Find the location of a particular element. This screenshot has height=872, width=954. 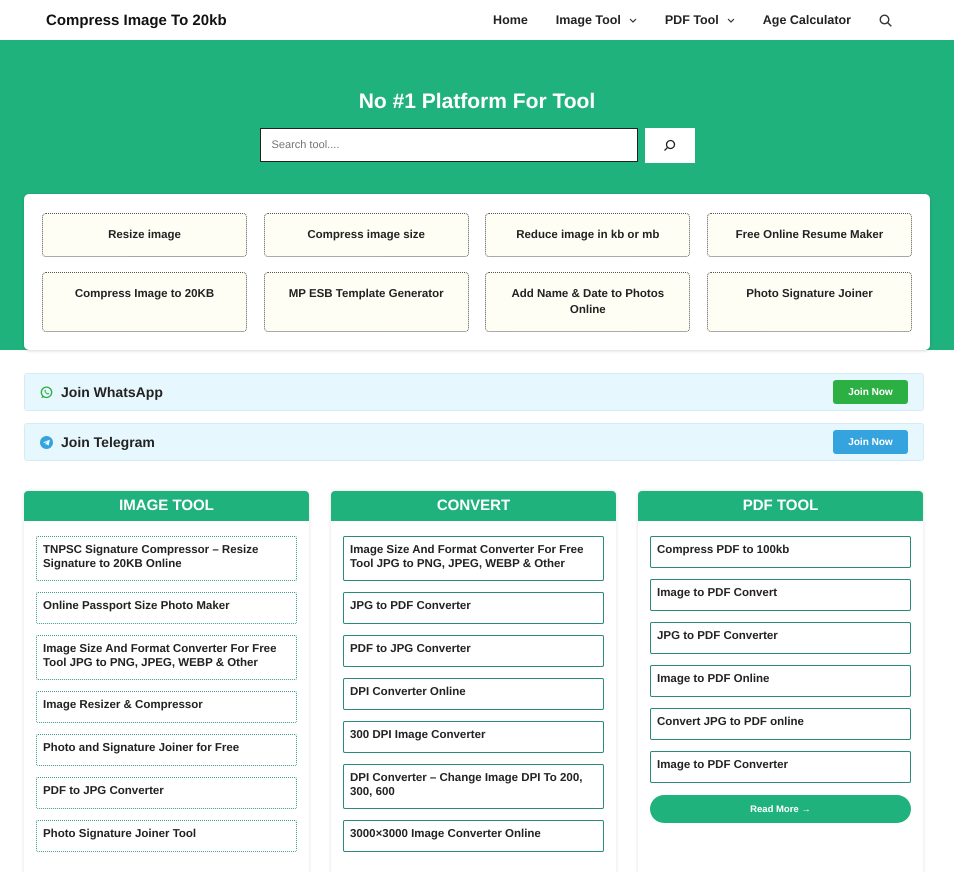

tool-tile: Free Online Resume Maker is located at coordinates (809, 235).